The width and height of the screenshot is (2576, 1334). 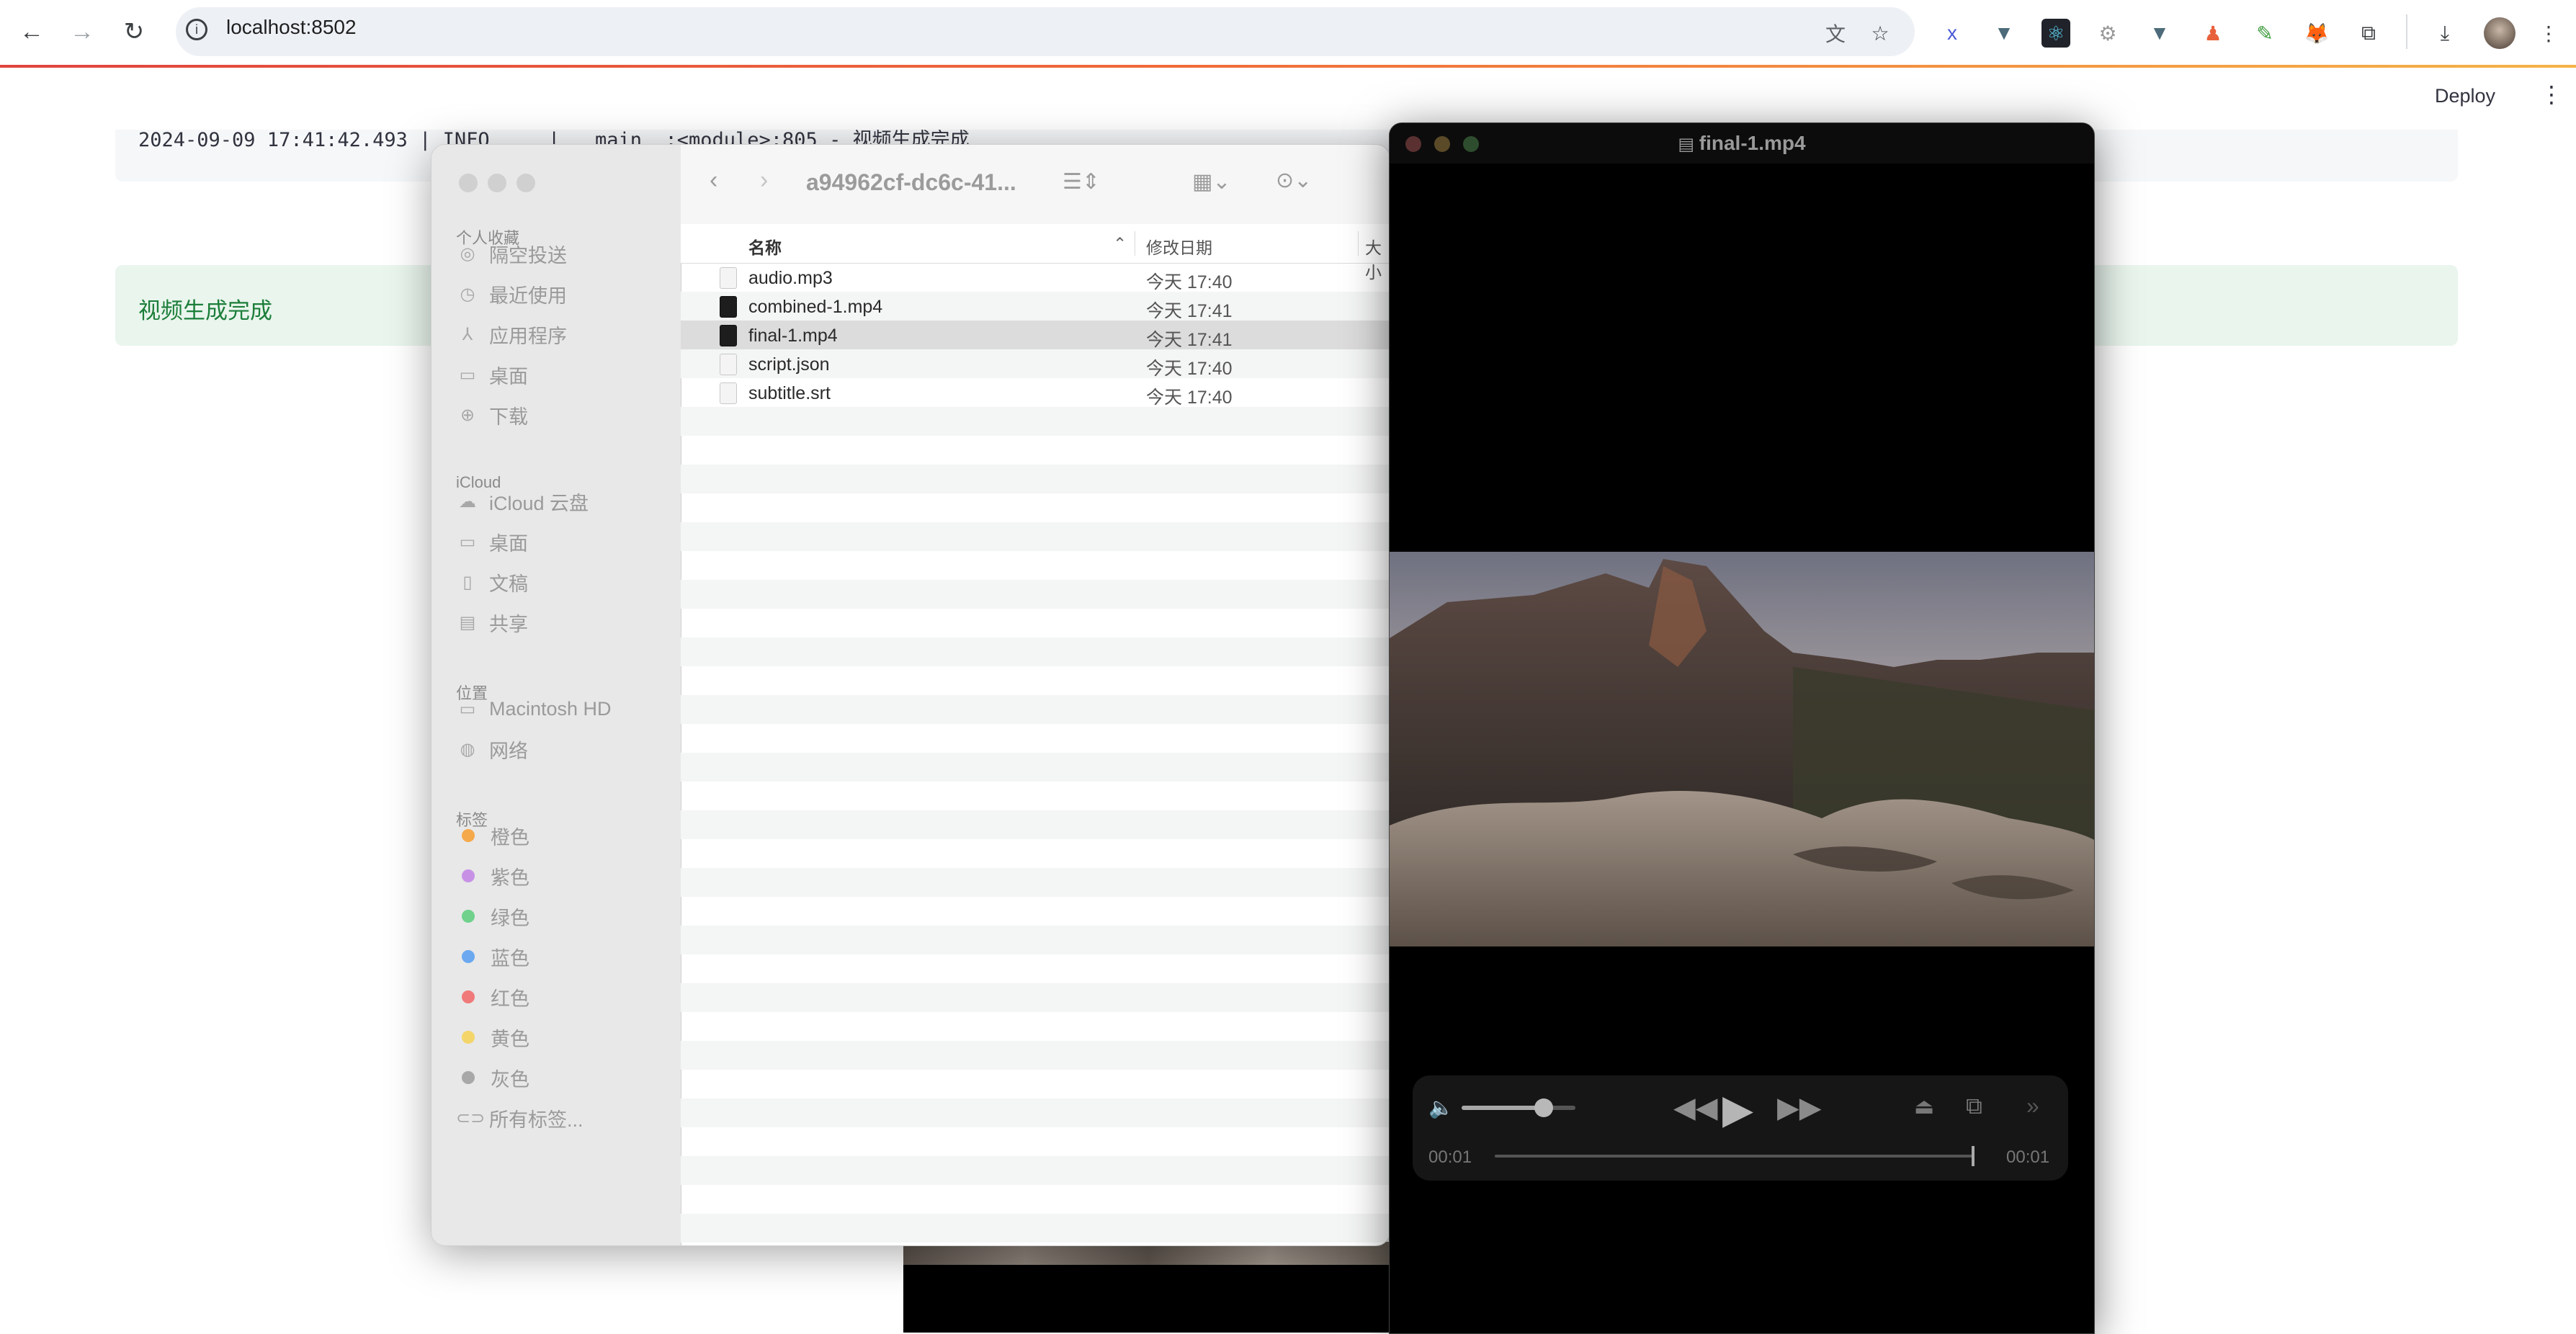 I want to click on volume-knob, so click(x=1543, y=1107).